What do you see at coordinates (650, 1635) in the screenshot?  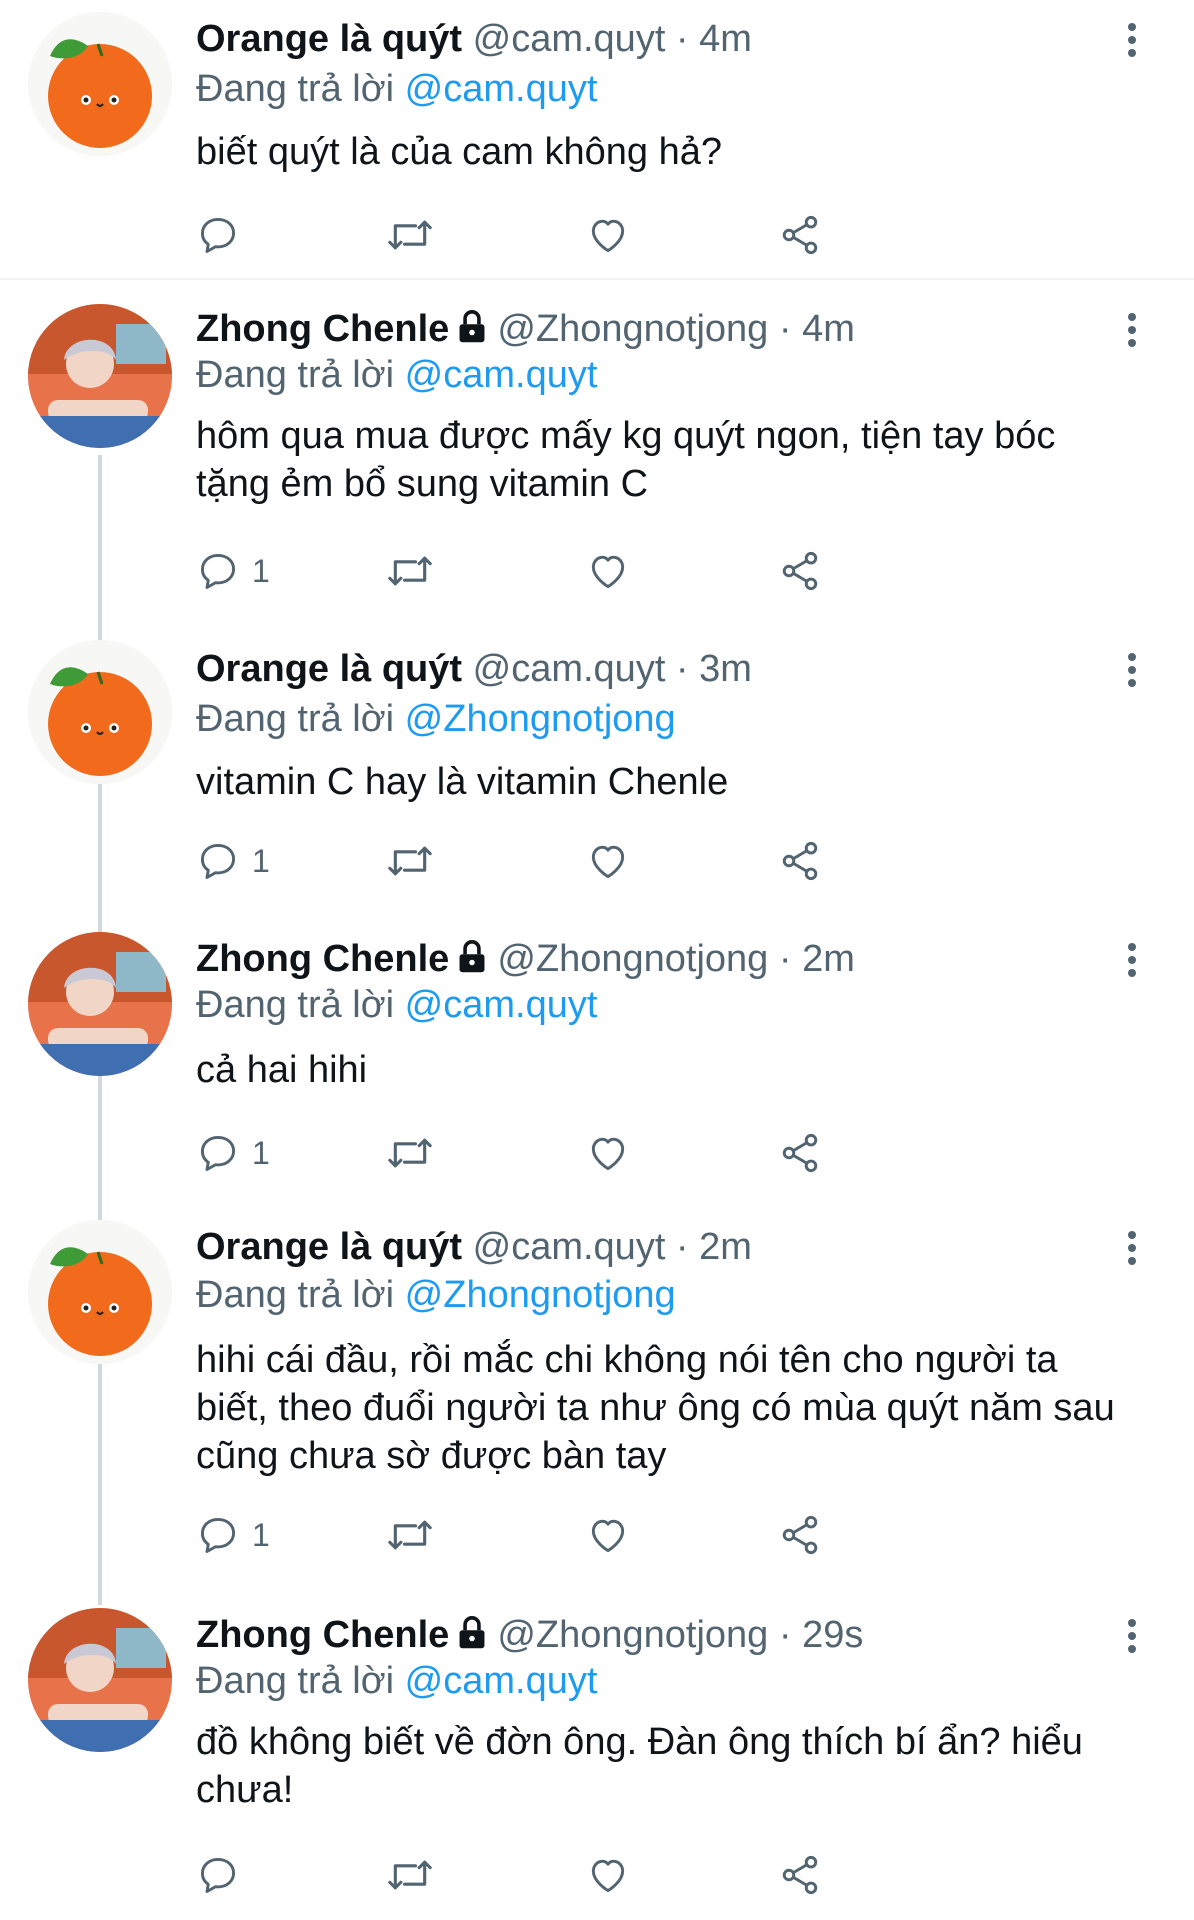 I see `tweet-header: Zhong Chenle @Zhongnotjong · 29s` at bounding box center [650, 1635].